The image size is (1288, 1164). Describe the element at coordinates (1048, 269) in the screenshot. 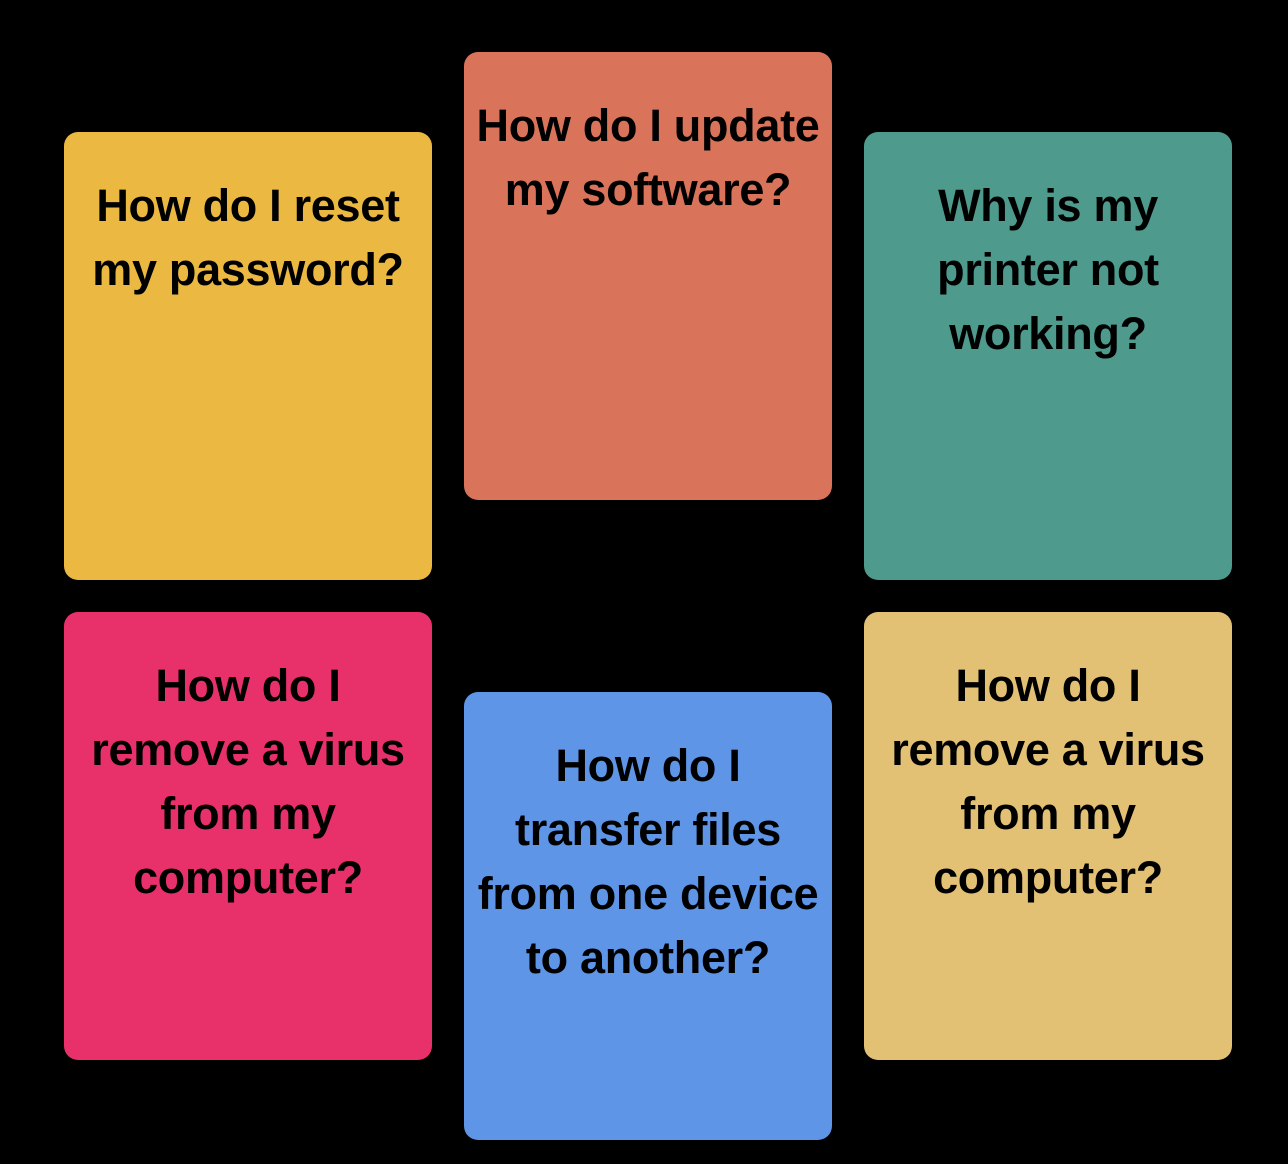

I see `sticky-note-text: Why is my printer not working?` at that location.